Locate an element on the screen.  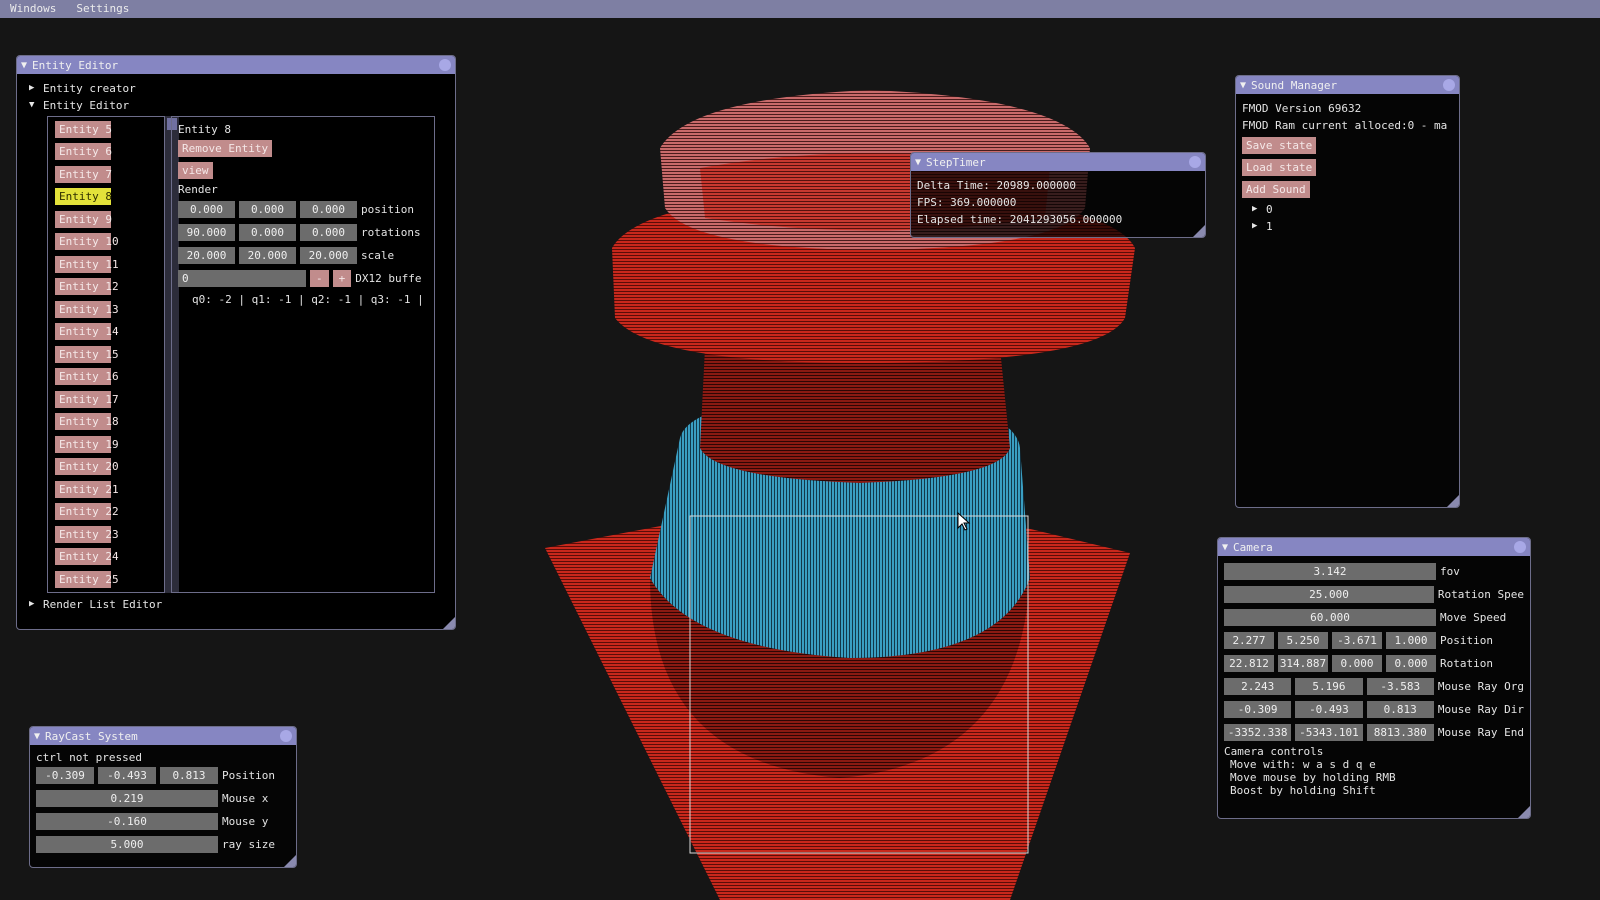
ray-size-input: 5.000 is located at coordinates (127, 844).